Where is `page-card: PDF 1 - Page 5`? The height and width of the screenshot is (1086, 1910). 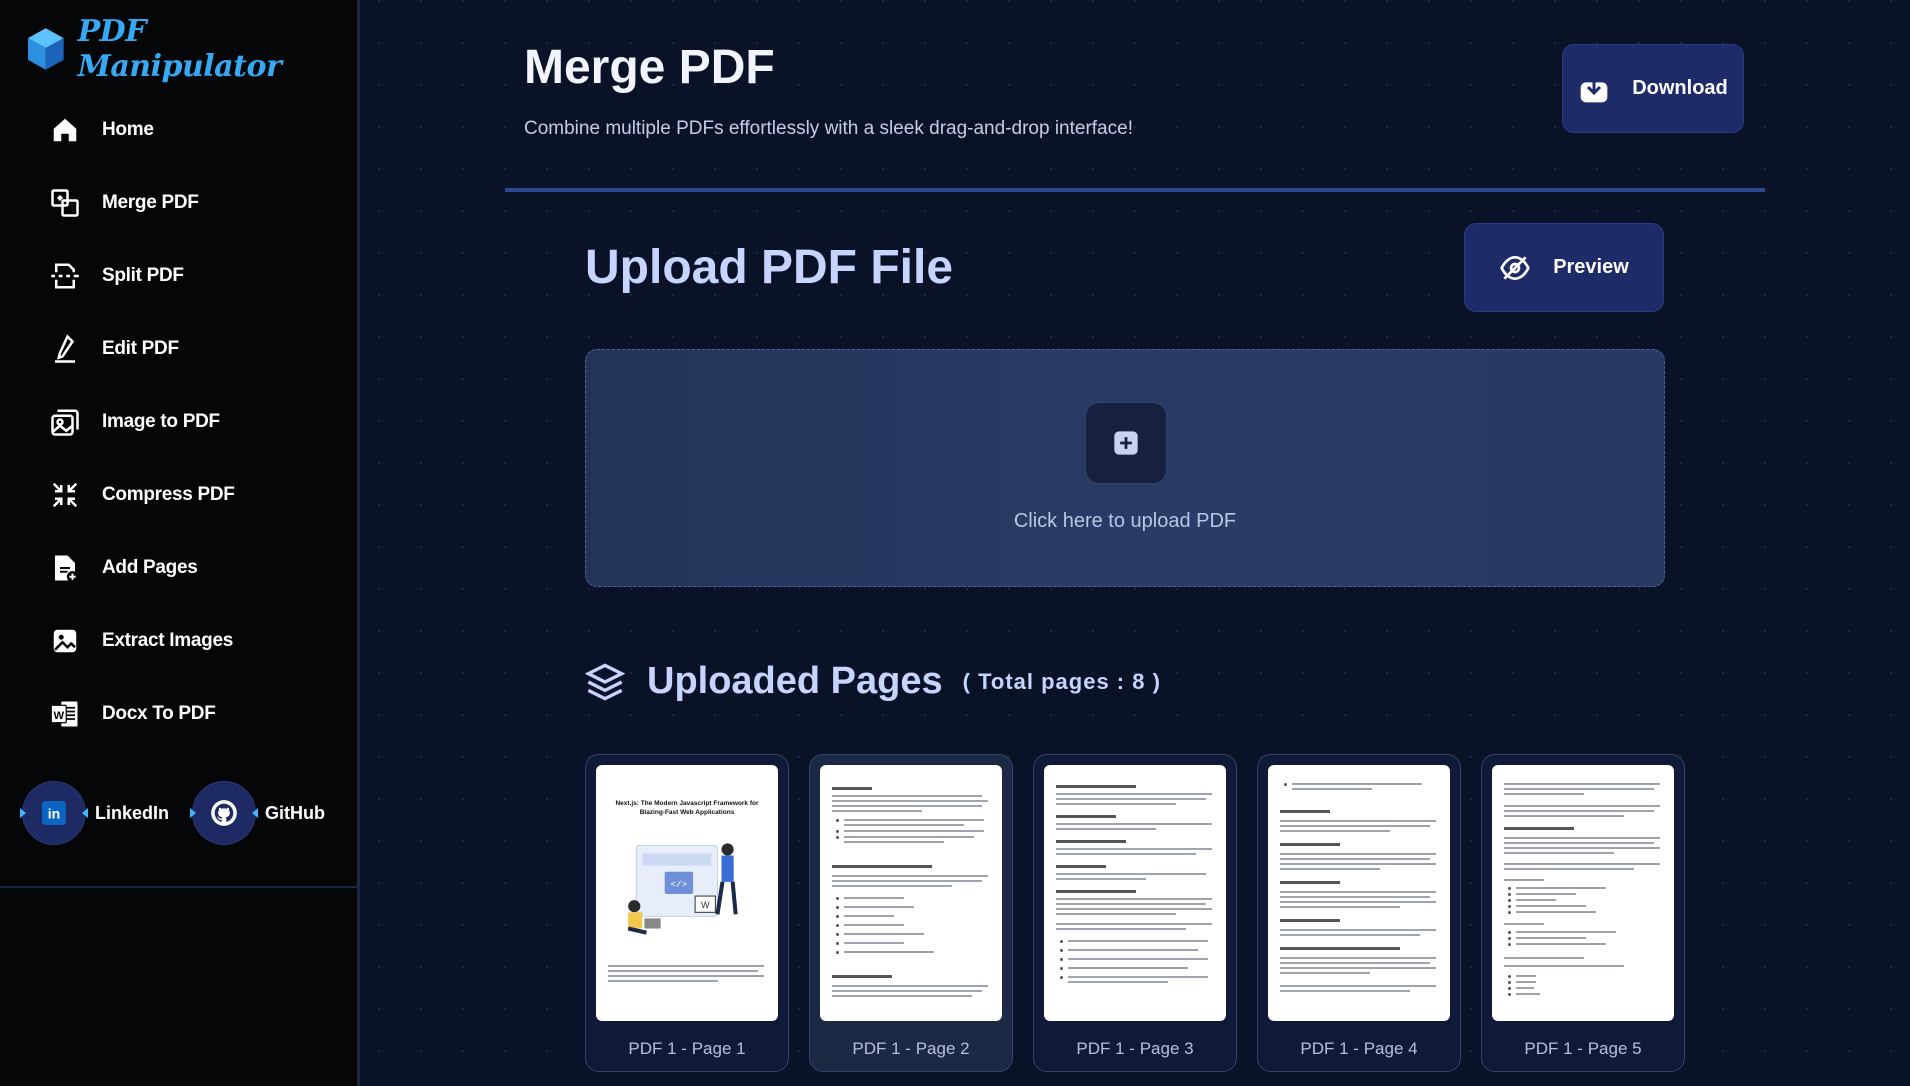 page-card: PDF 1 - Page 5 is located at coordinates (1583, 913).